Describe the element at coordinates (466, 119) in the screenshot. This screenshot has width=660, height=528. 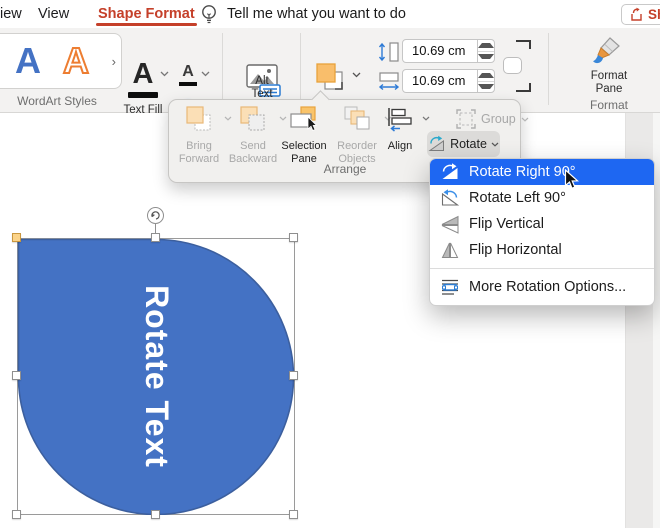
I see `group-icon` at that location.